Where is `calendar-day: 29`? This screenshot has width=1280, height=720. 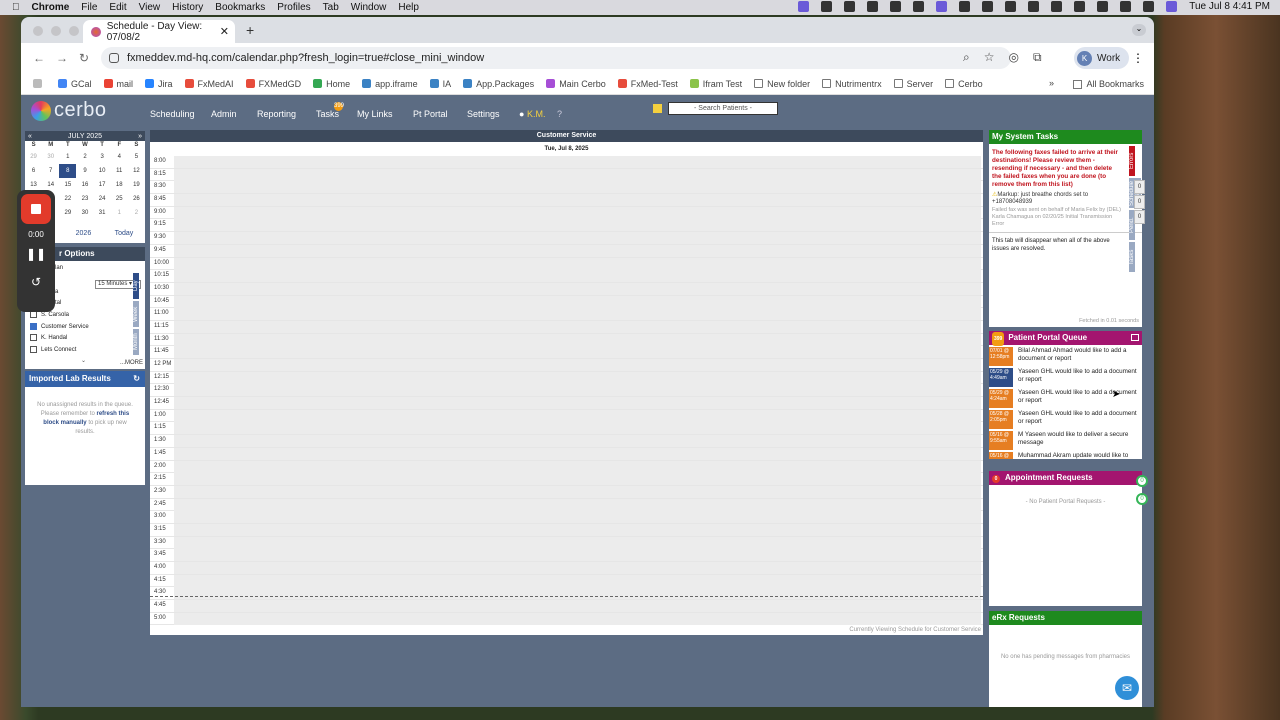
calendar-day: 29 is located at coordinates (33, 157).